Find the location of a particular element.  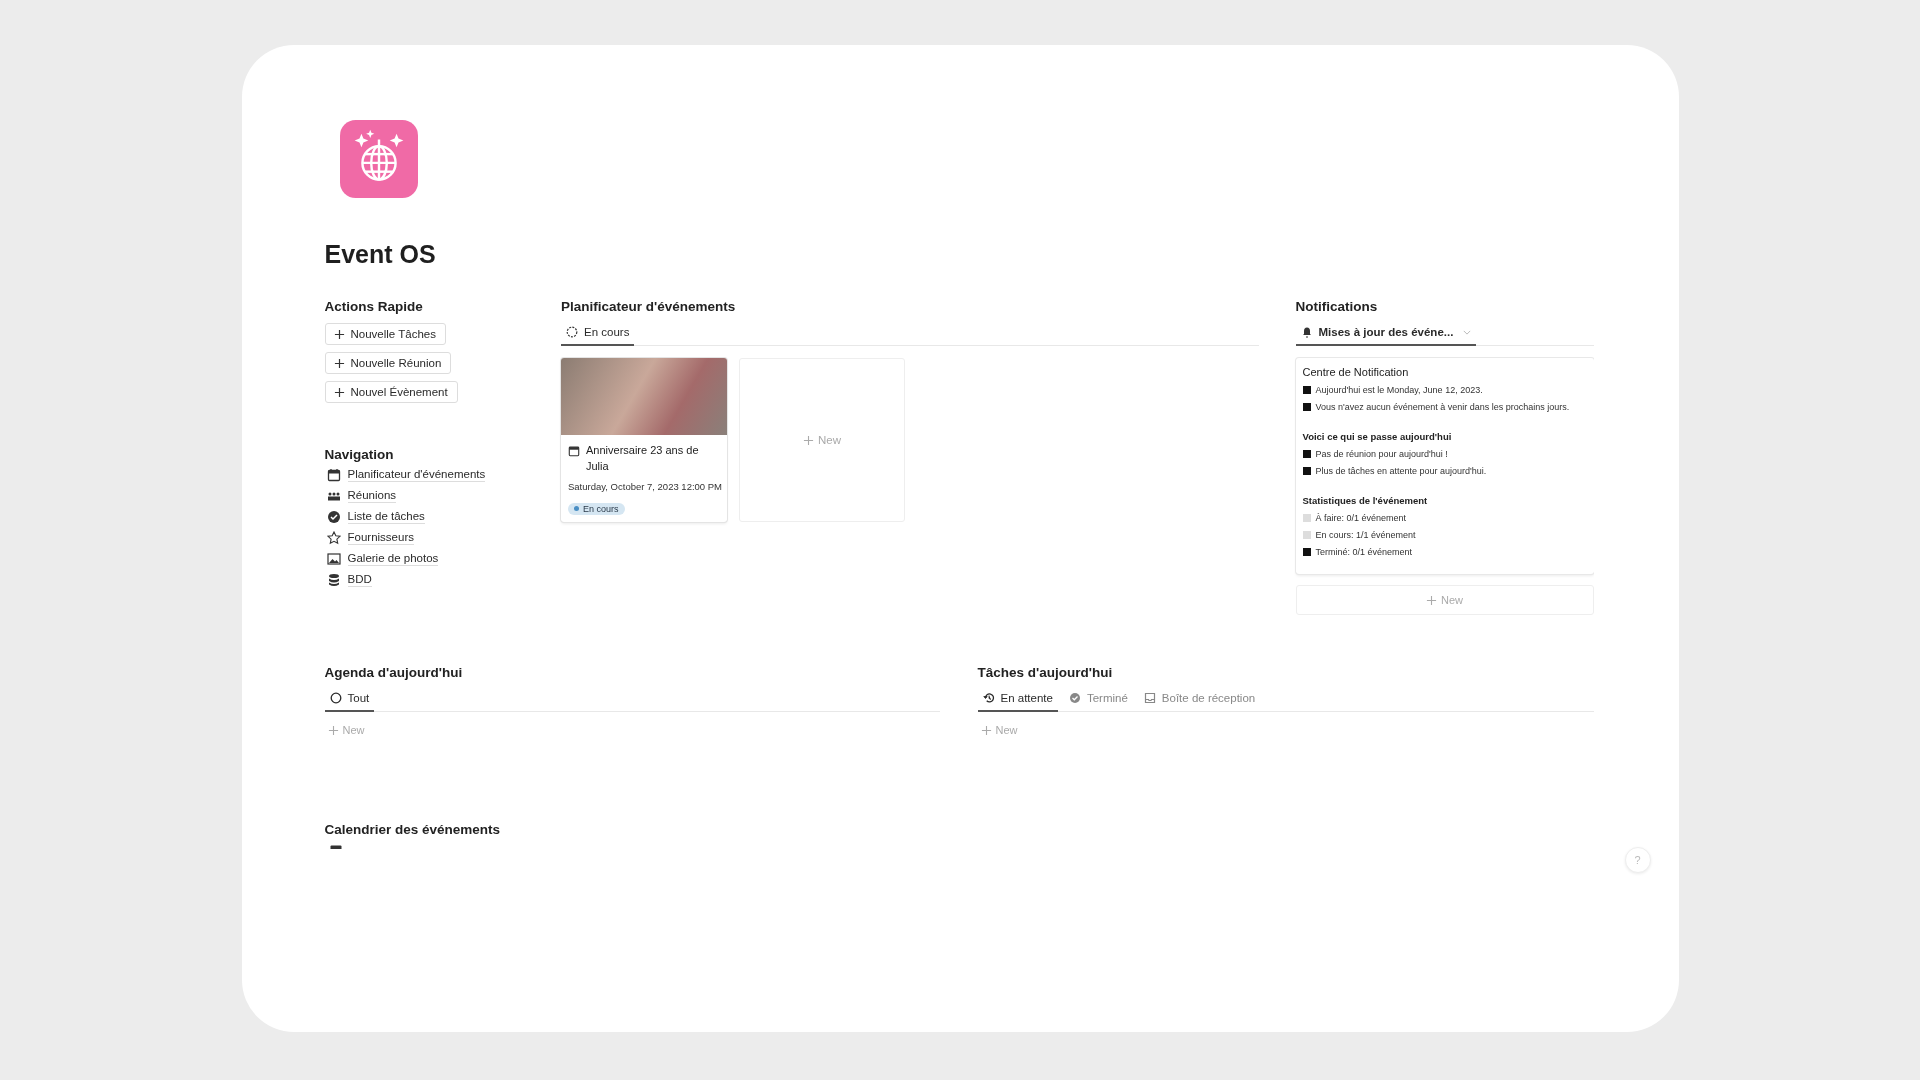

navigation-link: Réunions is located at coordinates (372, 496).